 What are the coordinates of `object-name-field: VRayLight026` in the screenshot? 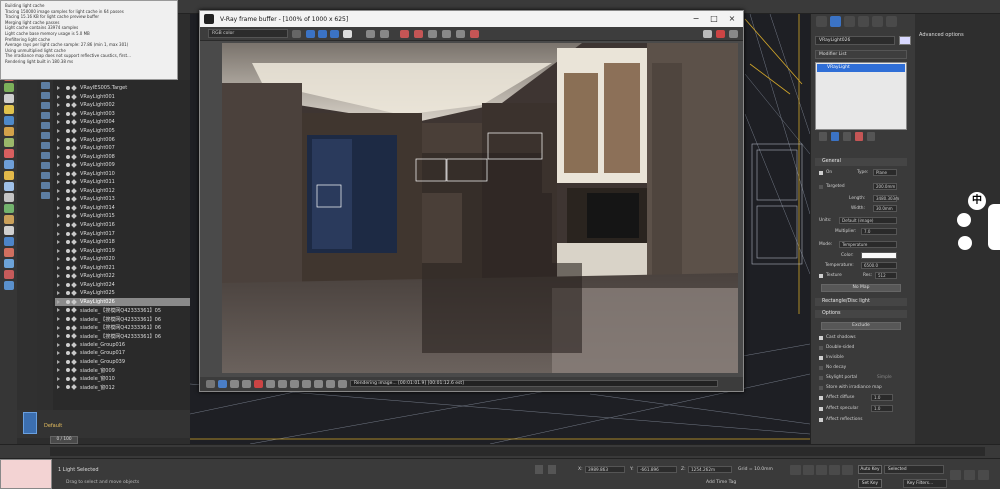 It's located at (855, 40).